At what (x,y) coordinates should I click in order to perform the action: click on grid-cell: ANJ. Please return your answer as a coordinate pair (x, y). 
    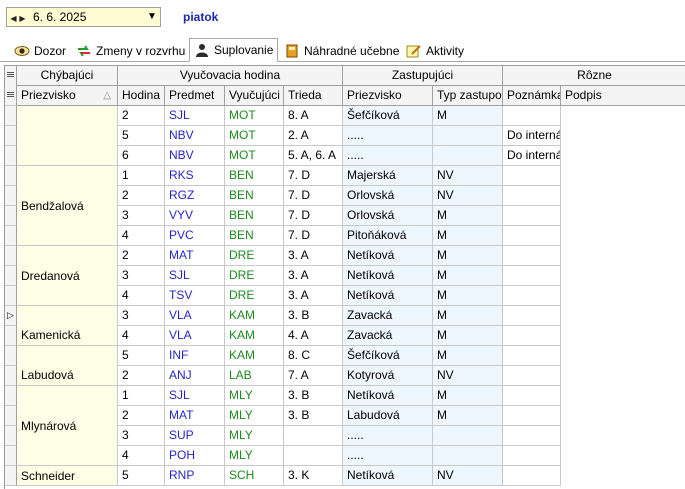
    Looking at the image, I should click on (195, 376).